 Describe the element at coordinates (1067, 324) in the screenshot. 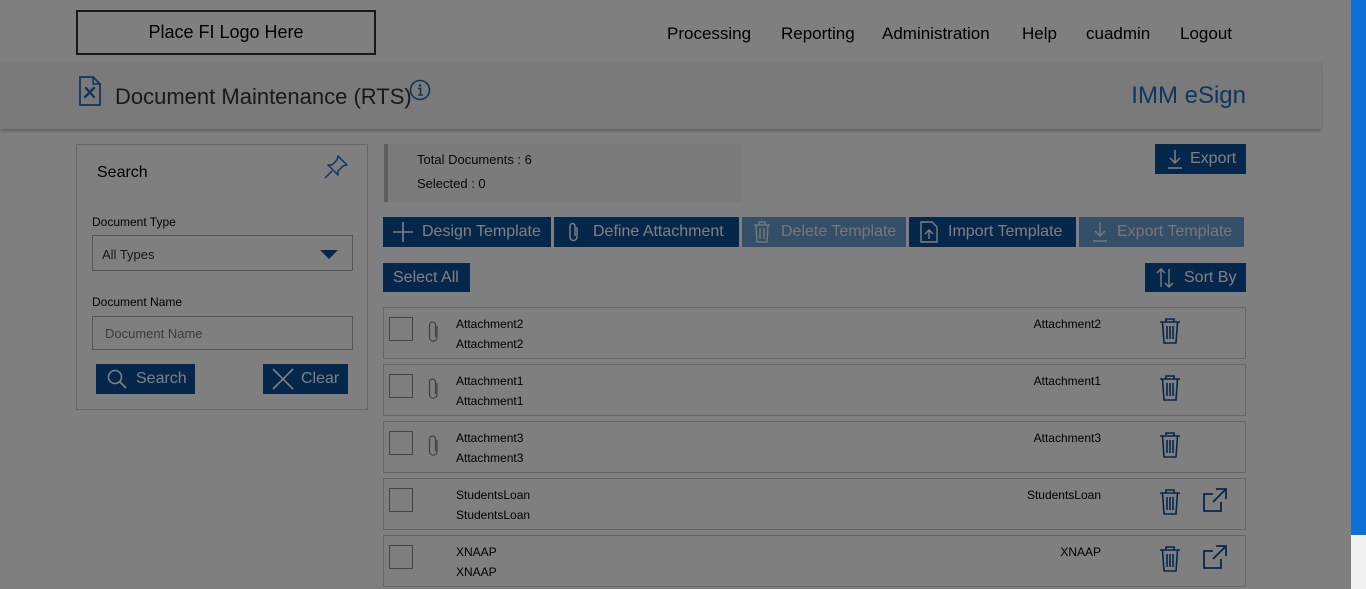

I see `document-label-right: Attachment2` at that location.